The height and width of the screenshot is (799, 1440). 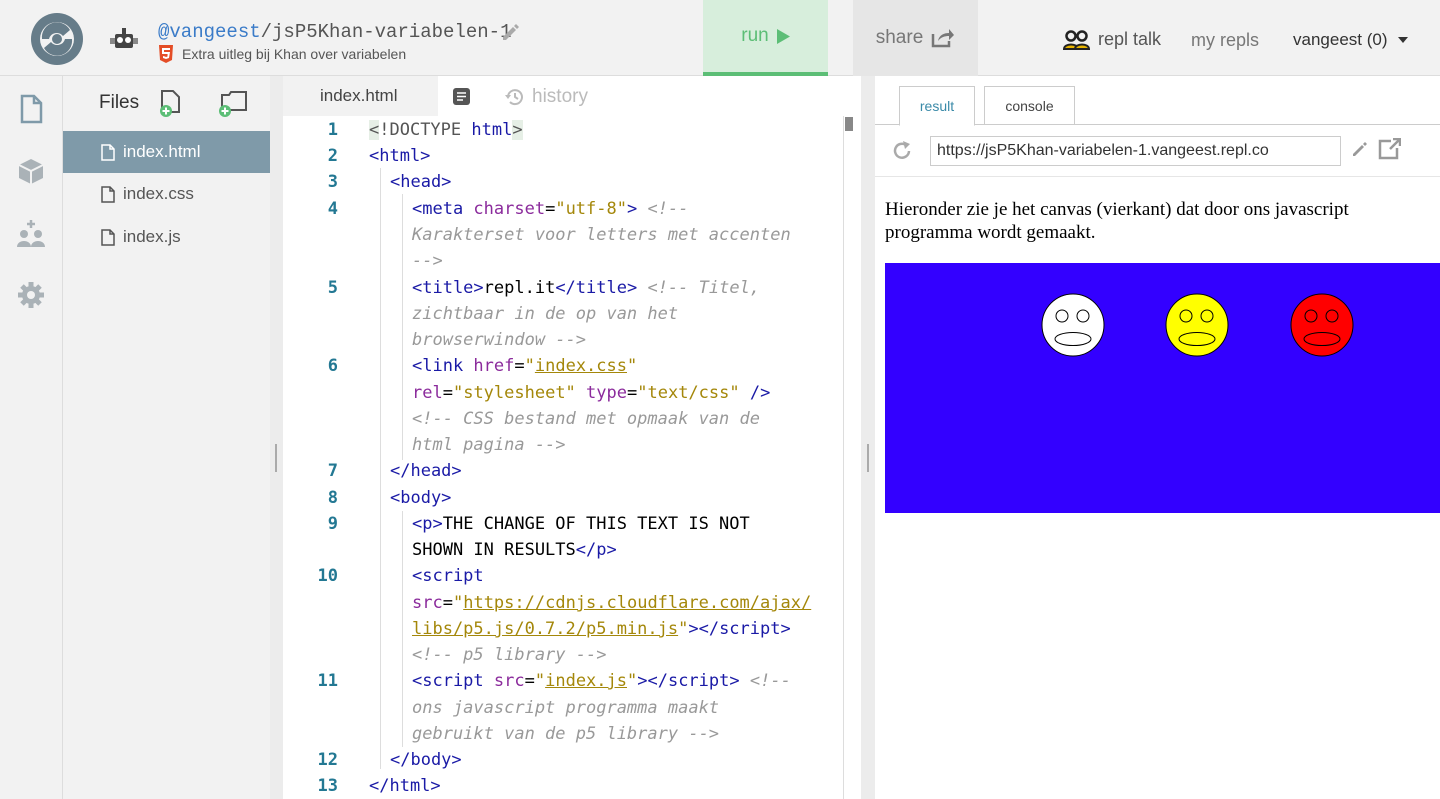 I want to click on robot-icon, so click(x=124, y=38).